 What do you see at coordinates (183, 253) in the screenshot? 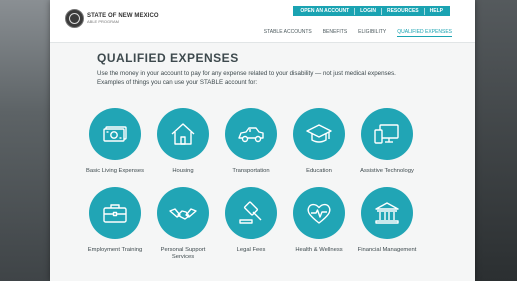
I see `expense-label: Personal Support Services` at bounding box center [183, 253].